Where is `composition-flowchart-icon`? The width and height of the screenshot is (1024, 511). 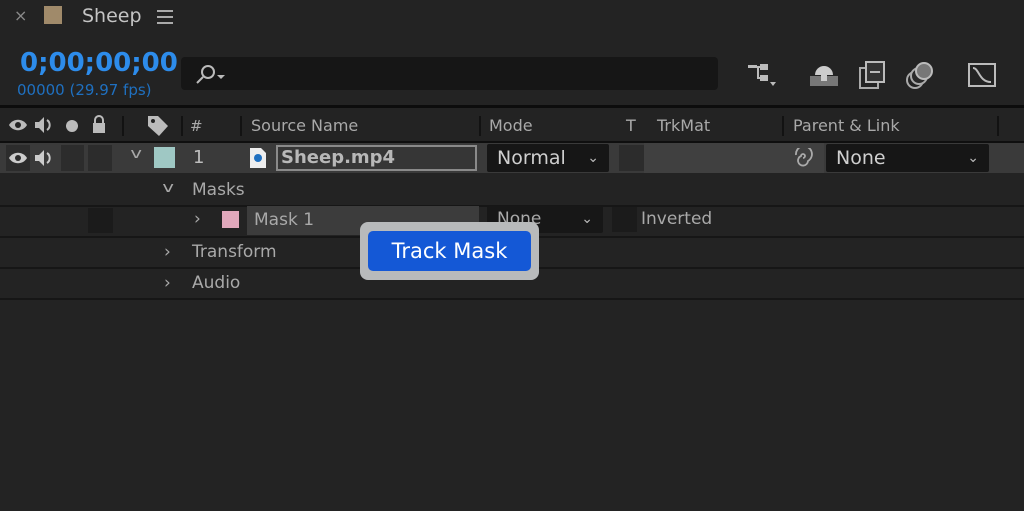 composition-flowchart-icon is located at coordinates (763, 76).